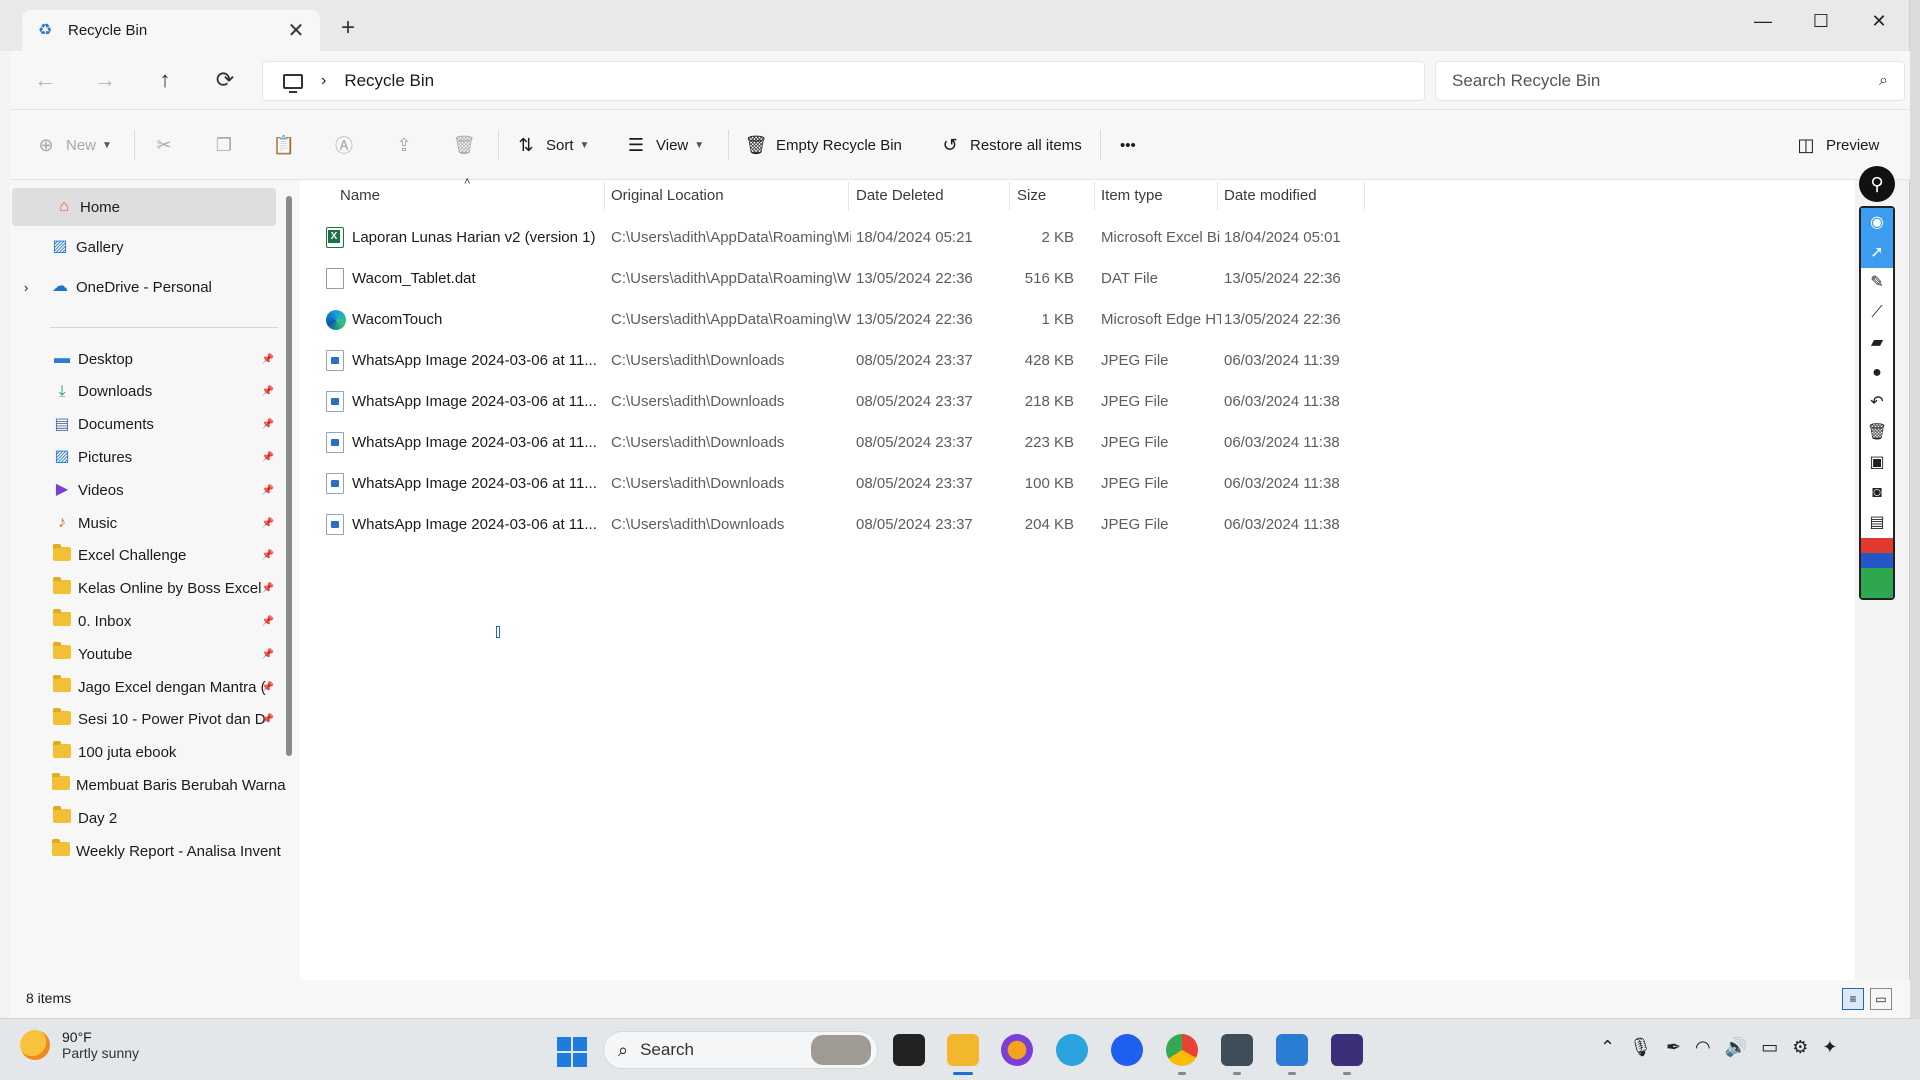 This screenshot has height=1080, width=1920. Describe the element at coordinates (1009, 145) in the screenshot. I see `restore-all-button: ↺ Restore all items` at that location.